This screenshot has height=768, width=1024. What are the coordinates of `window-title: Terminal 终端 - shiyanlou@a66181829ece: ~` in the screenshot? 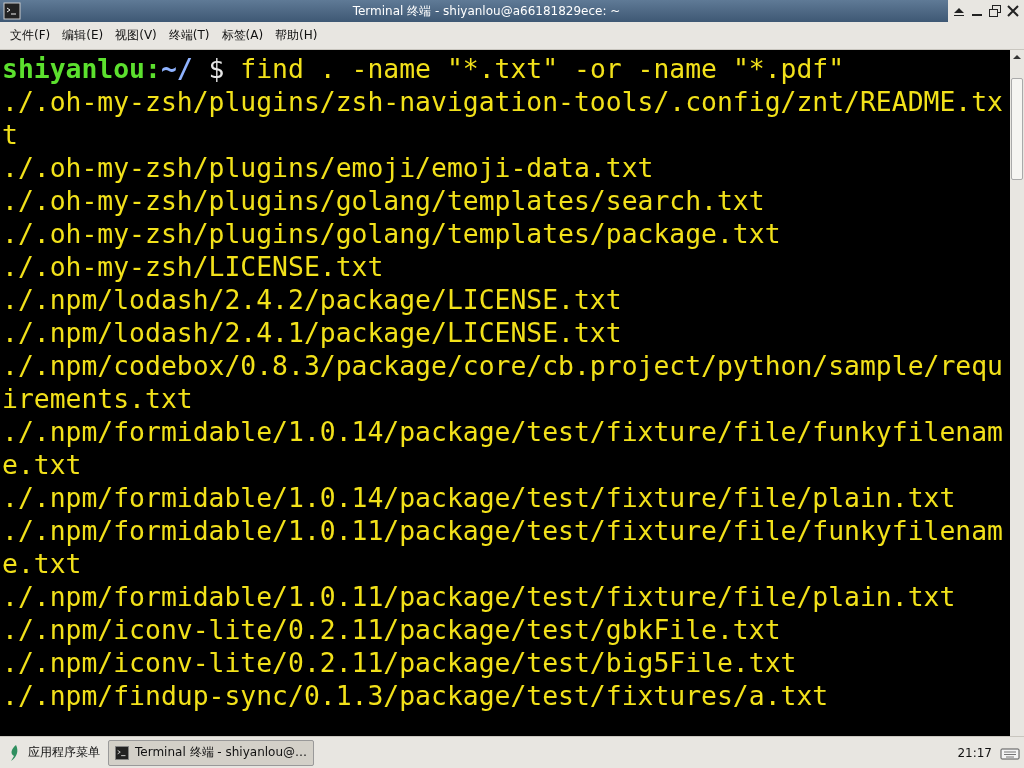 It's located at (486, 11).